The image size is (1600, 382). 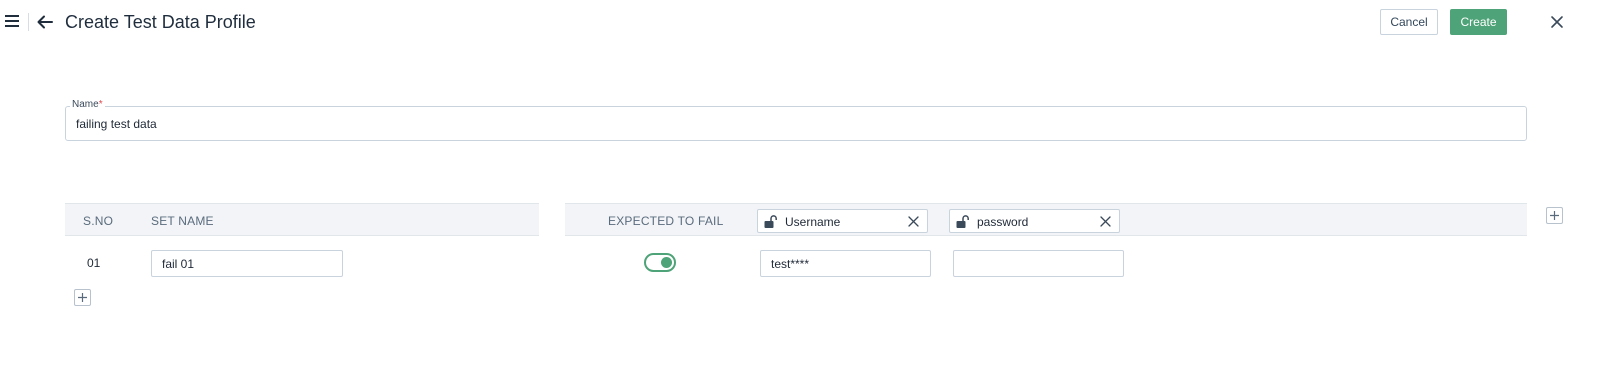 I want to click on column-header-set-name: SET NAME, so click(x=182, y=221).